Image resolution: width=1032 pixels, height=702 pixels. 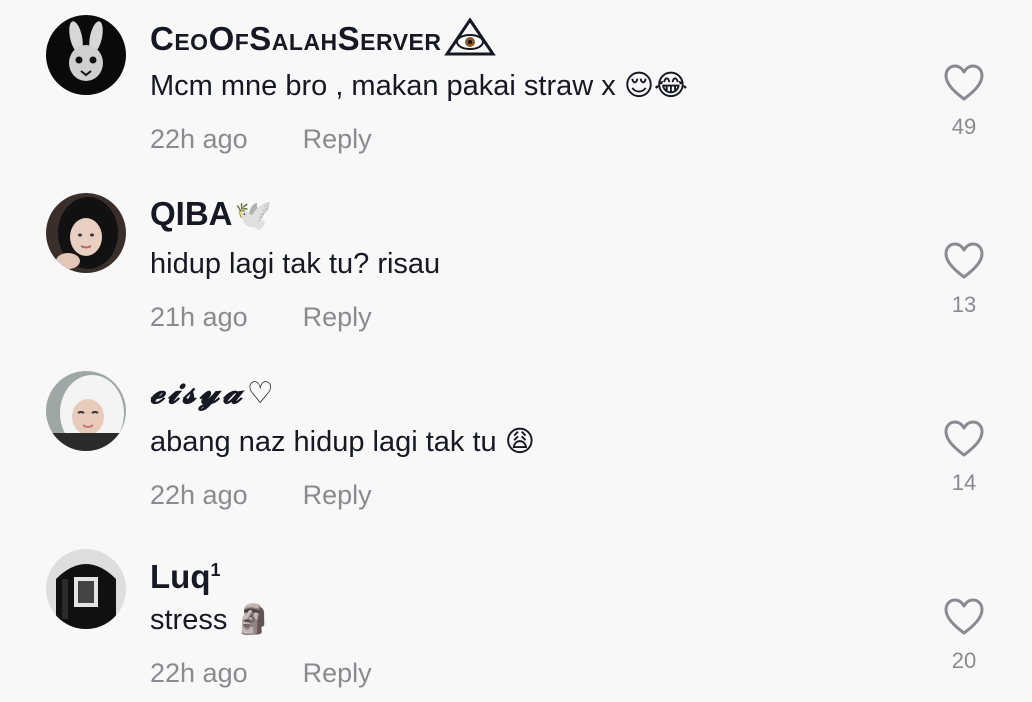 I want to click on comment-username: CeoOfSalahServer, so click(x=323, y=38).